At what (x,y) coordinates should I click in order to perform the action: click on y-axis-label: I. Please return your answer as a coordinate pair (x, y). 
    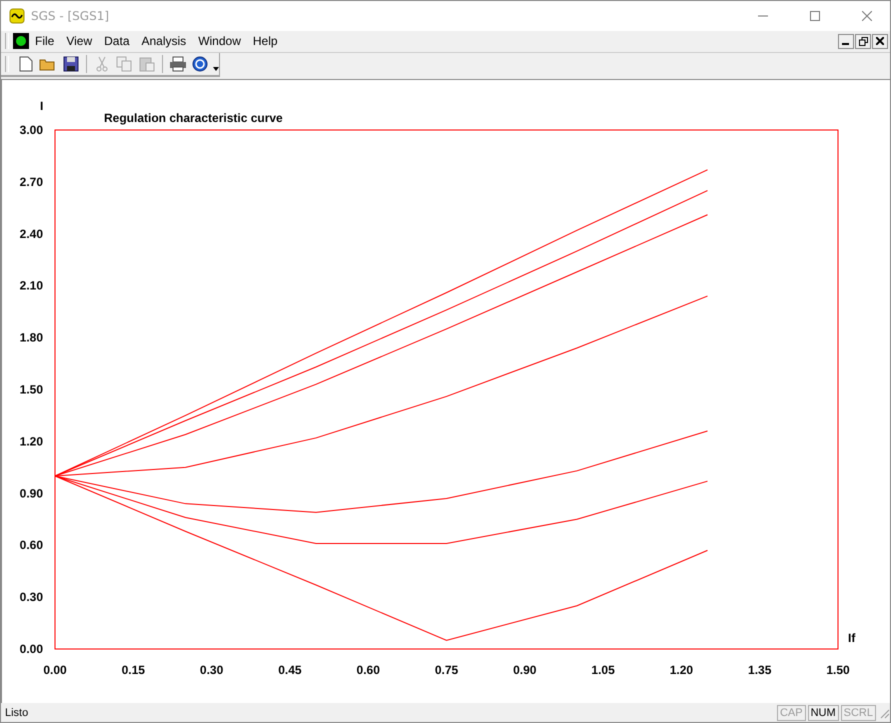
    Looking at the image, I should click on (42, 106).